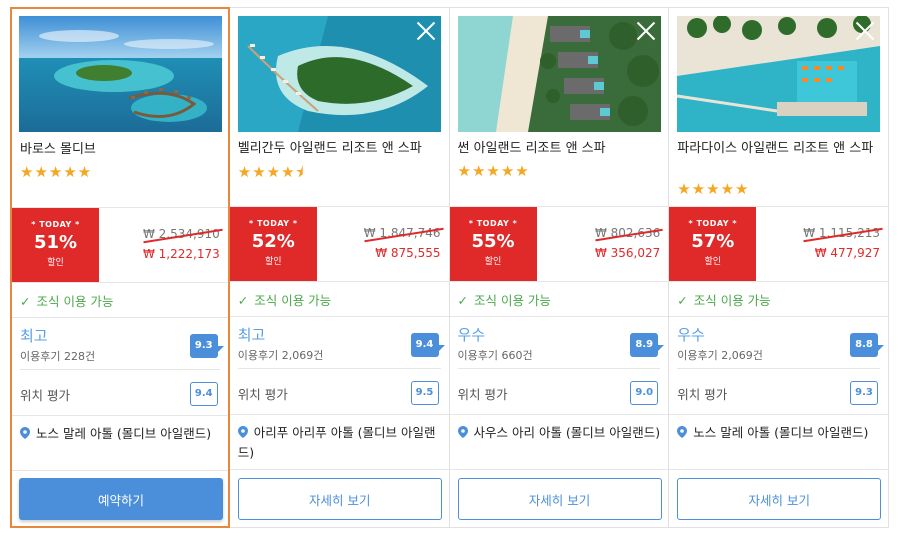 This screenshot has height=542, width=900. I want to click on today-deal-badge: * TODAY * 57% 할인, so click(713, 244).